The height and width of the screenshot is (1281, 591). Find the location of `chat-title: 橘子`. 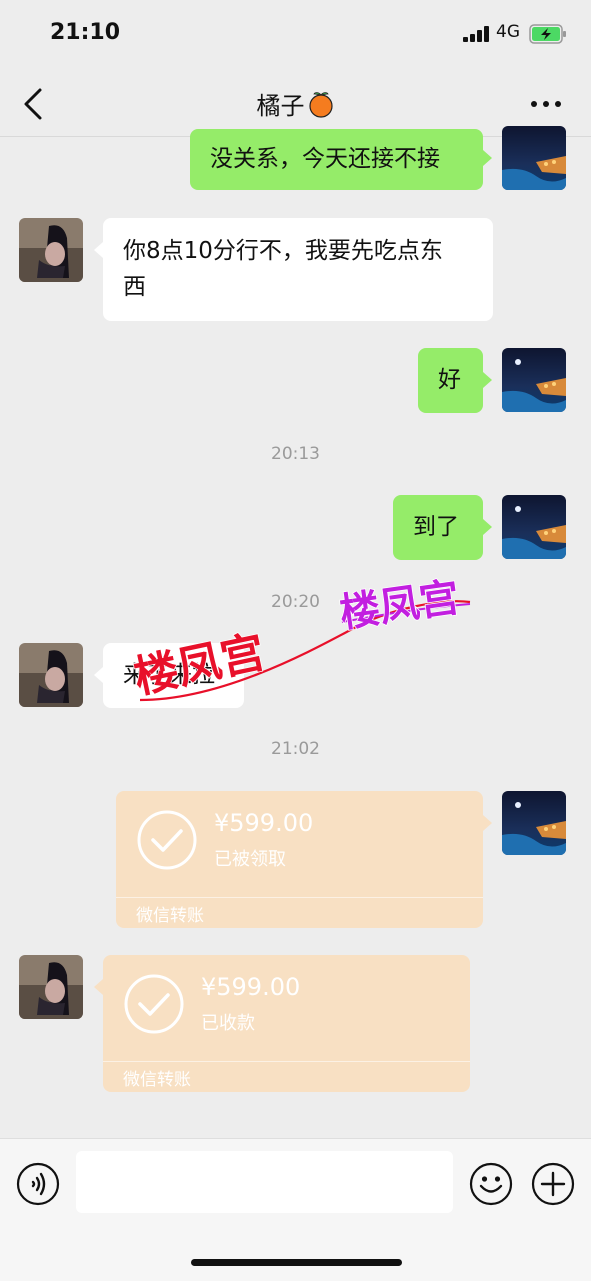

chat-title: 橘子 is located at coordinates (295, 103).